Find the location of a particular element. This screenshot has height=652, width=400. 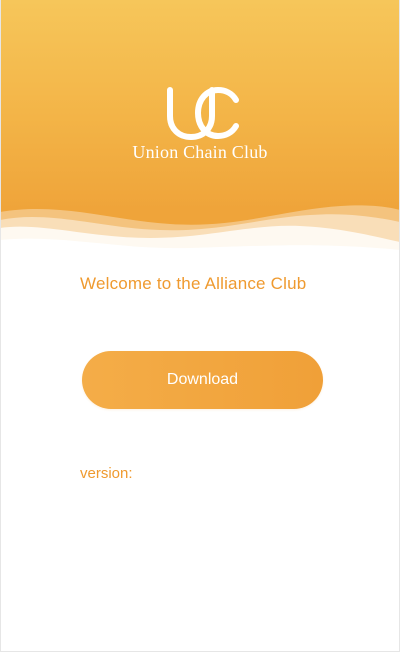

uc-logo-icon is located at coordinates (203, 113).